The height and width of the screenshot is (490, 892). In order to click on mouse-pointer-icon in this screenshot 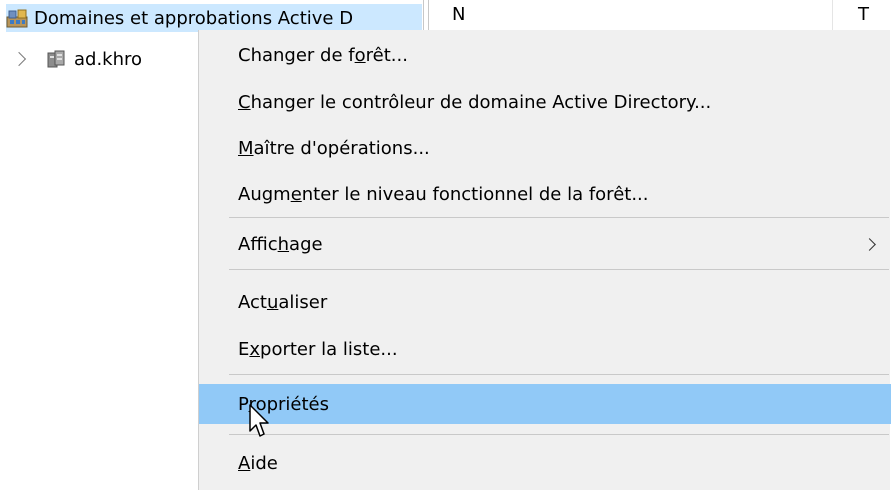, I will do `click(259, 420)`.